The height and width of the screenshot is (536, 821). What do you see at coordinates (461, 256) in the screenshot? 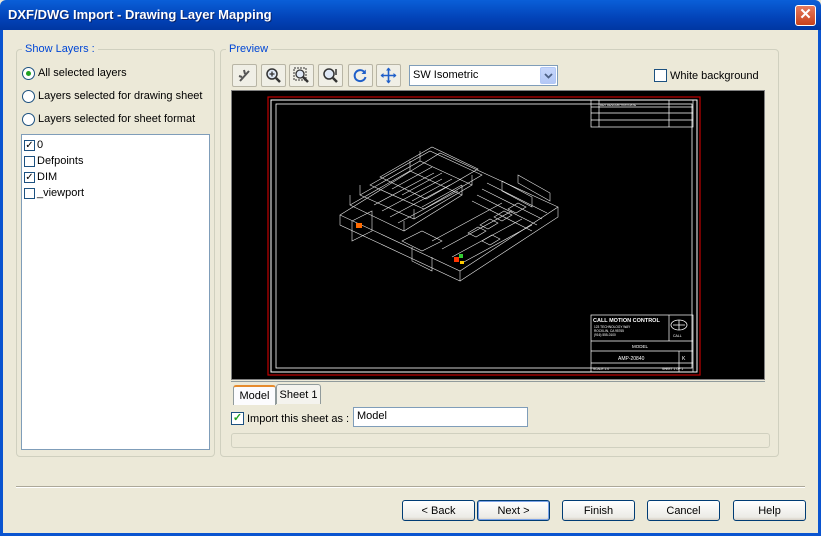
I see `model-green-part` at bounding box center [461, 256].